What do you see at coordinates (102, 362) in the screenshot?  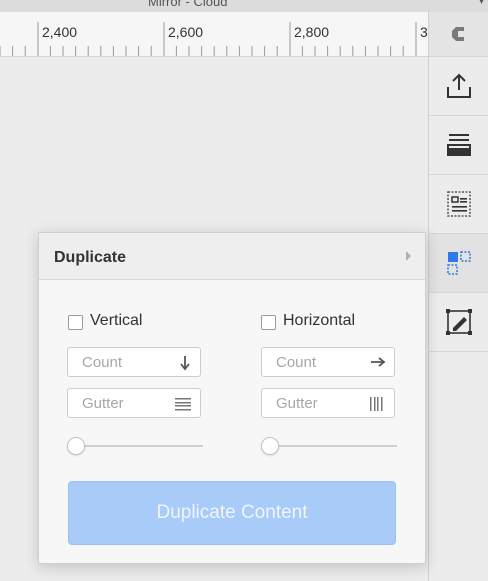 I see `vertical-count-placeholder: Count` at bounding box center [102, 362].